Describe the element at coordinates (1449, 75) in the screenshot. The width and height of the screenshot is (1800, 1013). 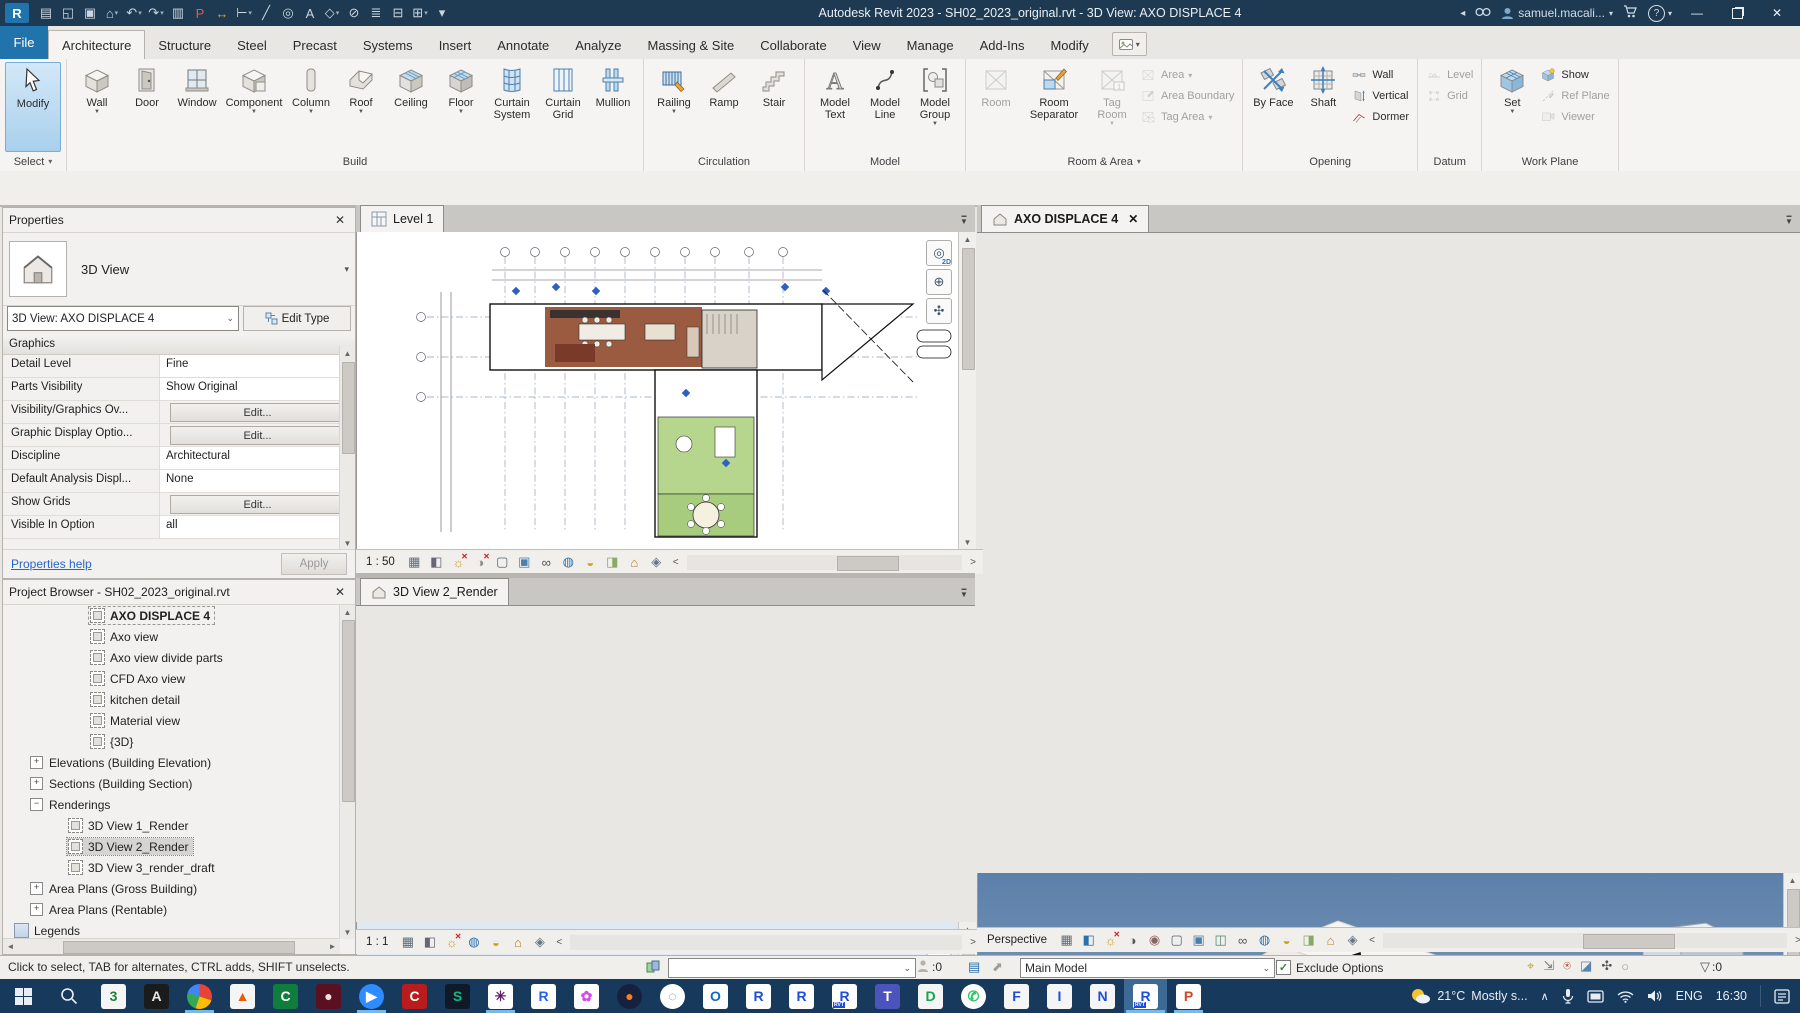
I see `level-button: Level` at that location.